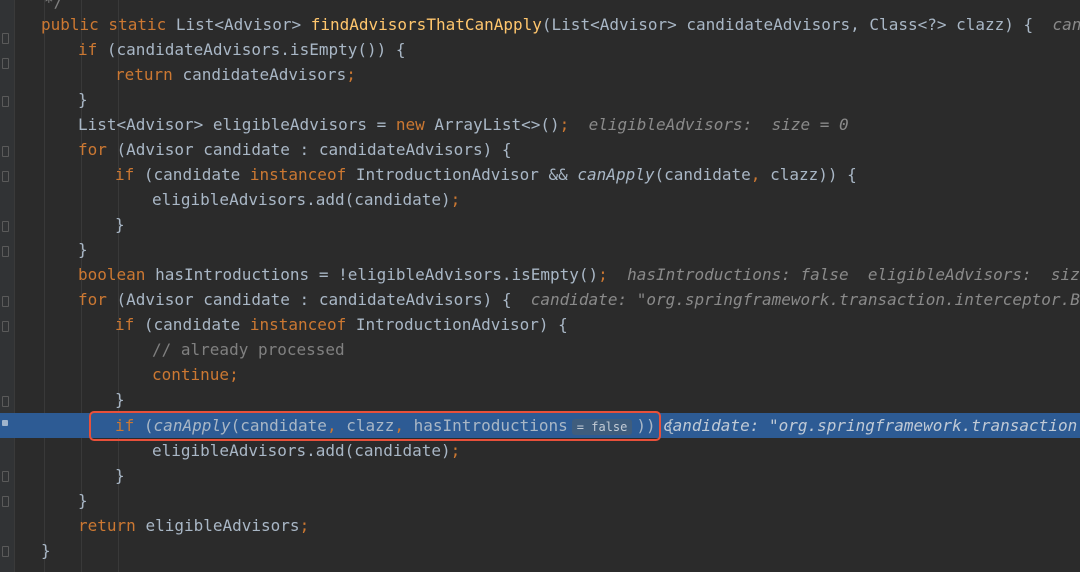 This screenshot has height=572, width=1080. I want to click on method-call: canApply, so click(615, 174).